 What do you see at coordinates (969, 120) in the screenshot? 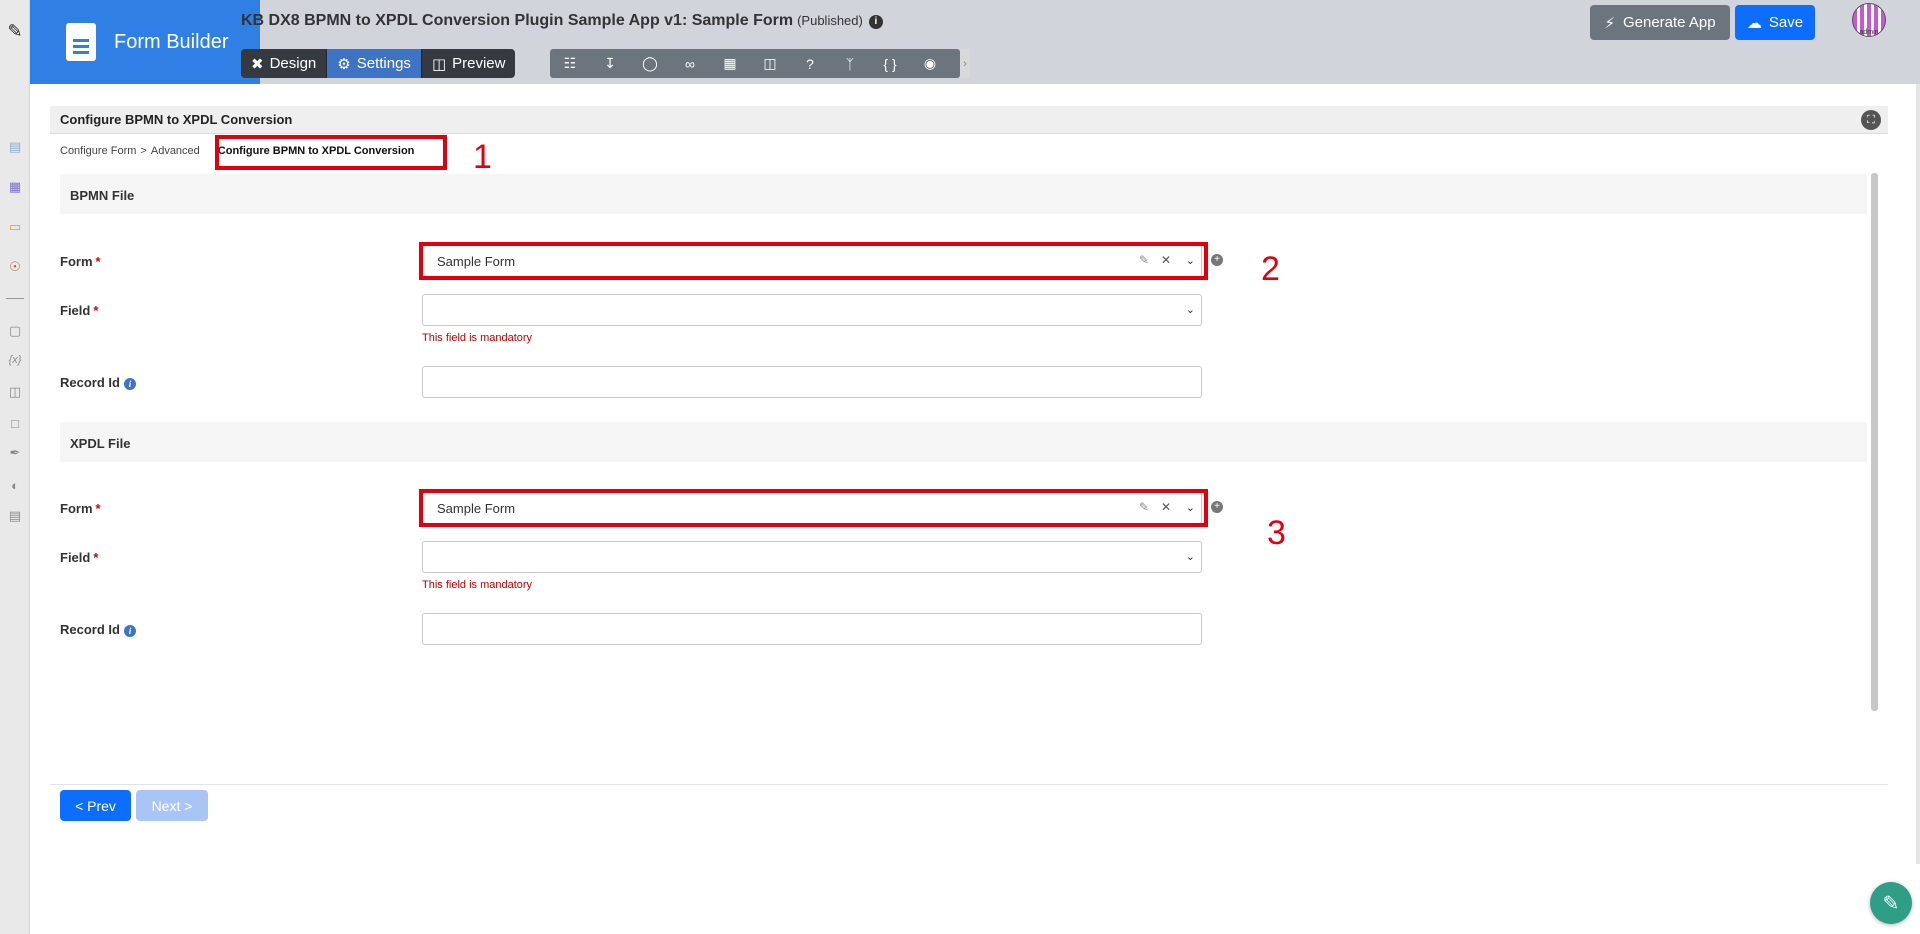
I see `panel-header: Configure BPMN to XPDL Conversion ⛶` at bounding box center [969, 120].